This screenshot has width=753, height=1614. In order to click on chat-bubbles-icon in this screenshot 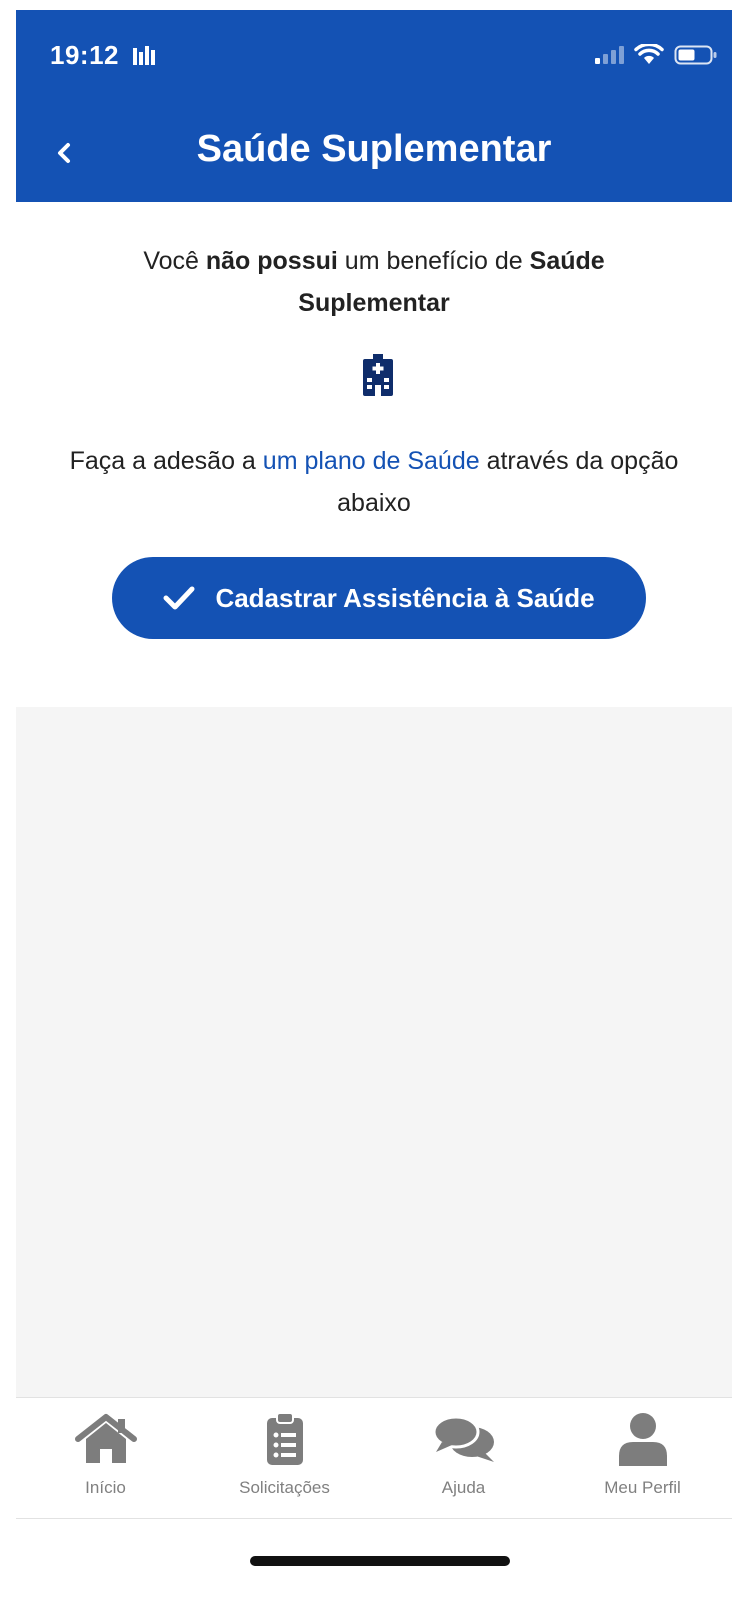, I will do `click(464, 1439)`.